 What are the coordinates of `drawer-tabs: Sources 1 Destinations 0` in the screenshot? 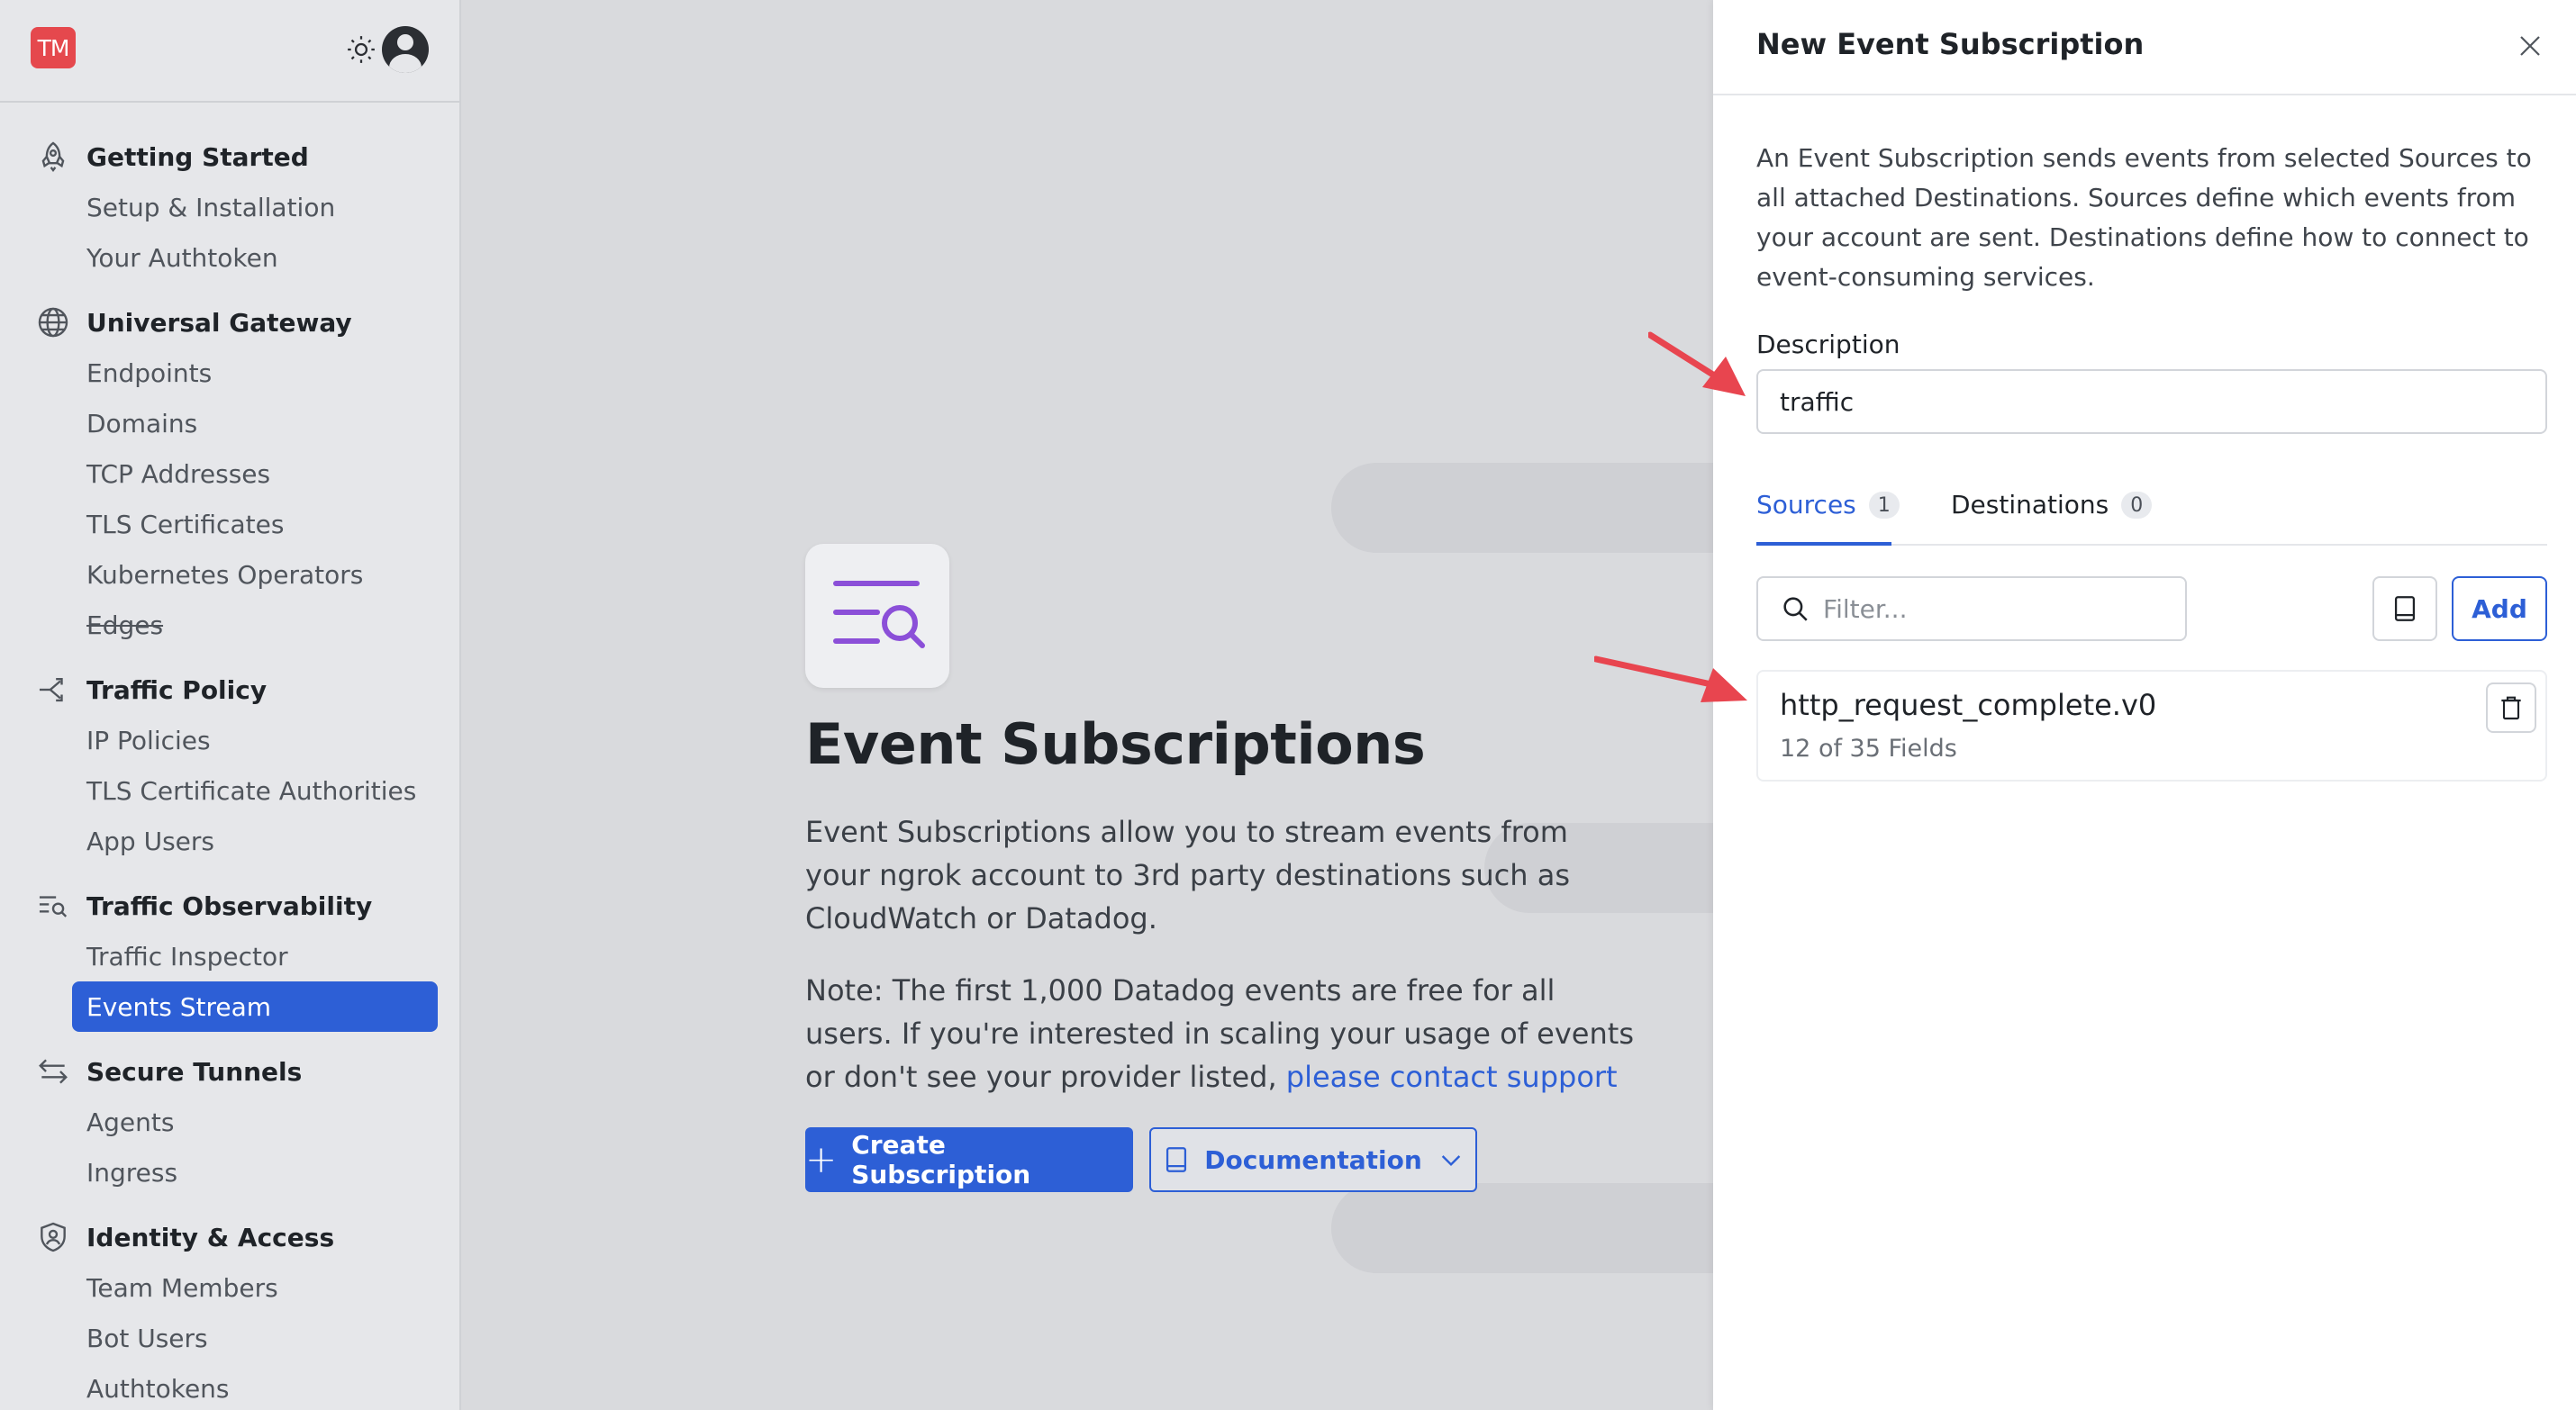 It's located at (2151, 511).